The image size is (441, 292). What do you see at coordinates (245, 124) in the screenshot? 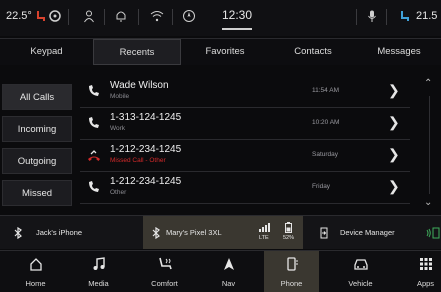
I see `call-row: 1-313-124-1245 Work 10:20 AM ❯` at bounding box center [245, 124].